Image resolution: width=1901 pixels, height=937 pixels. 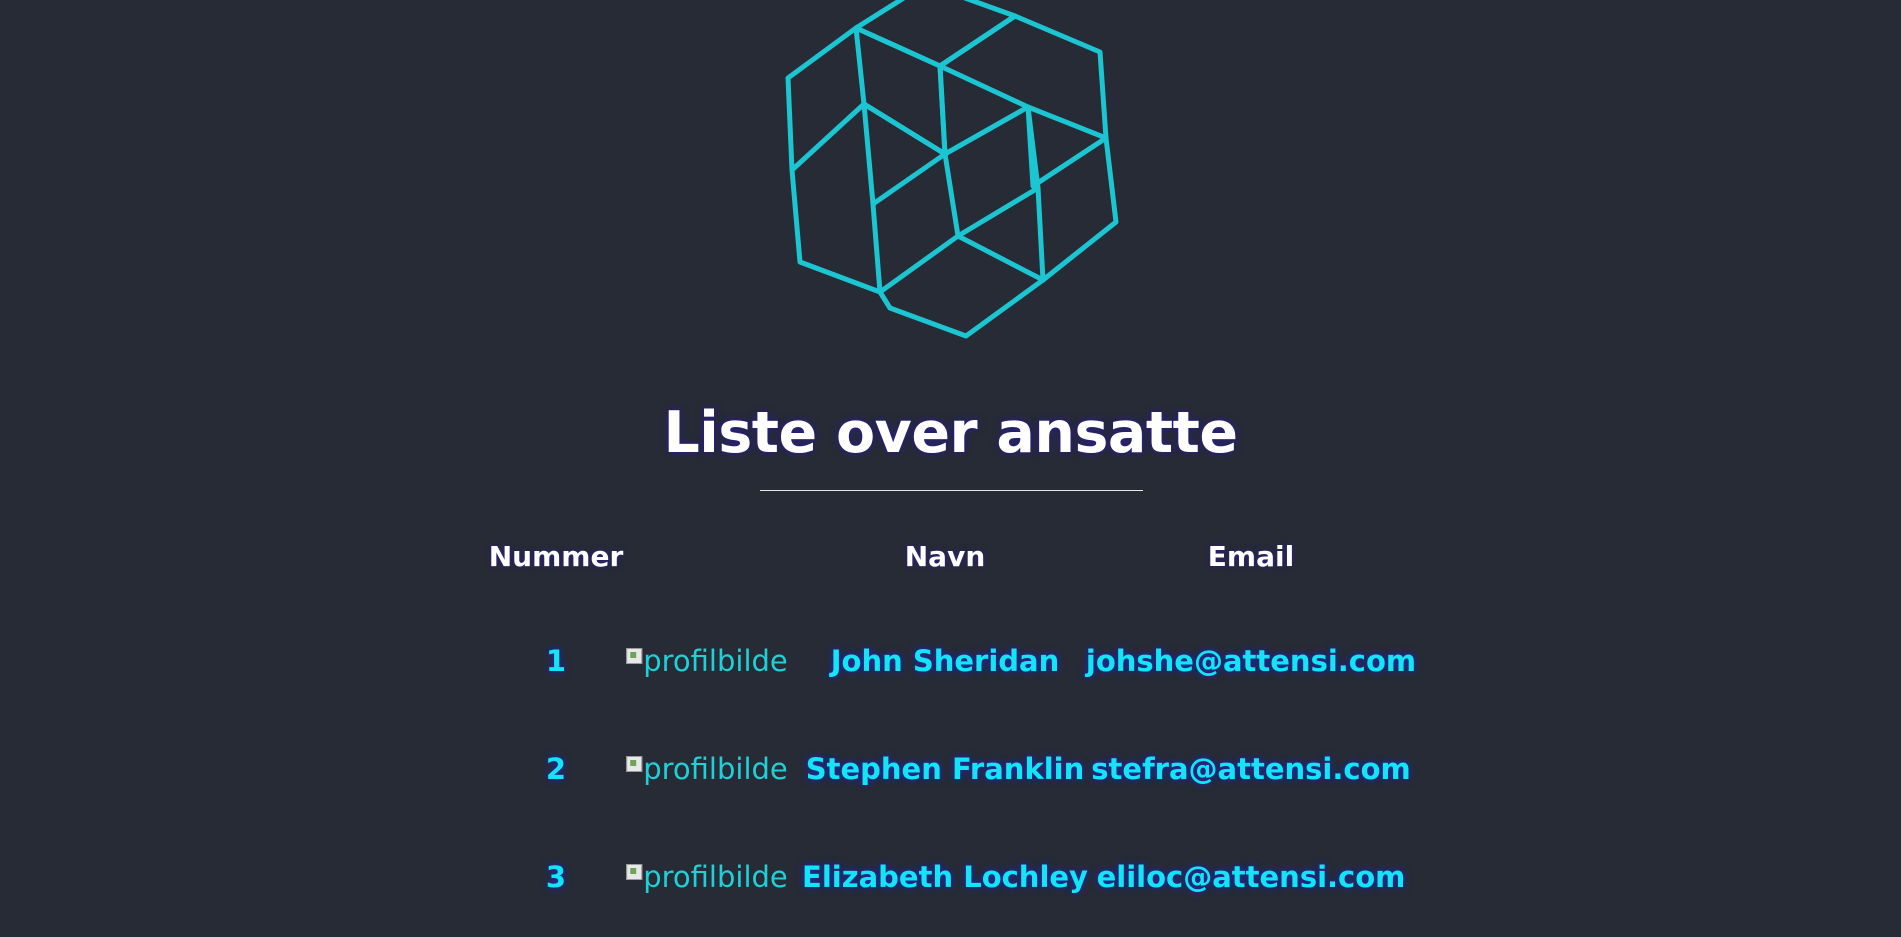 I want to click on employee-name: John Sheridan, so click(x=945, y=661).